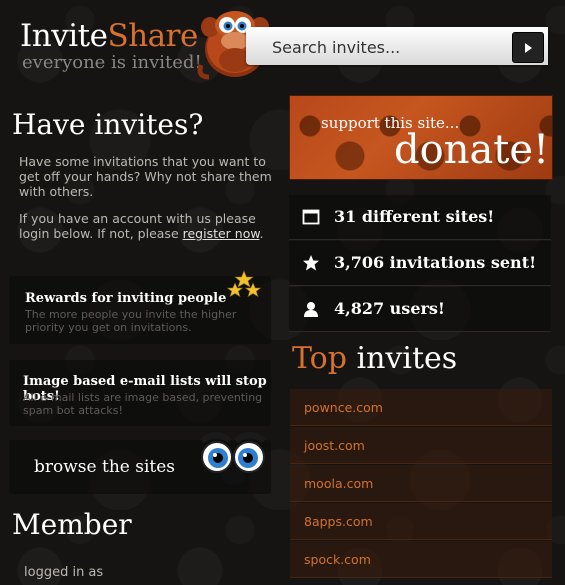 This screenshot has width=565, height=585. What do you see at coordinates (338, 521) in the screenshot?
I see `invite-link: 8apps.com` at bounding box center [338, 521].